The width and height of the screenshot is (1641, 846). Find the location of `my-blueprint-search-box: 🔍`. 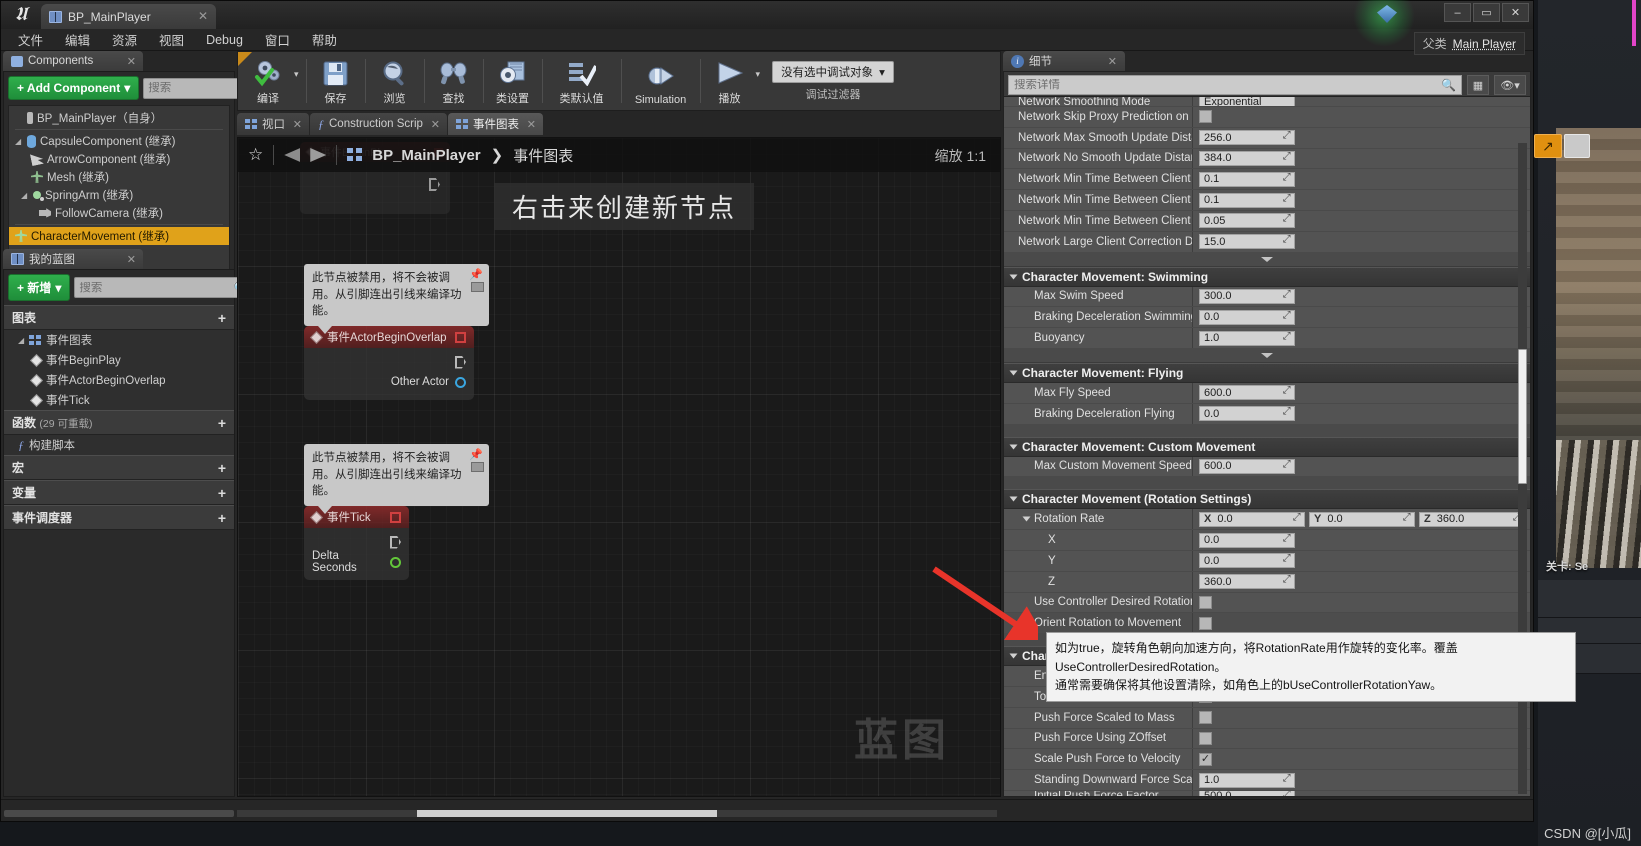

my-blueprint-search-box: 🔍 is located at coordinates (164, 287).